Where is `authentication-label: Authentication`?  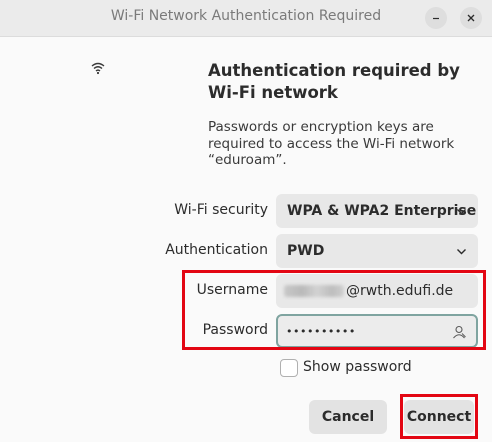 authentication-label: Authentication is located at coordinates (216, 250).